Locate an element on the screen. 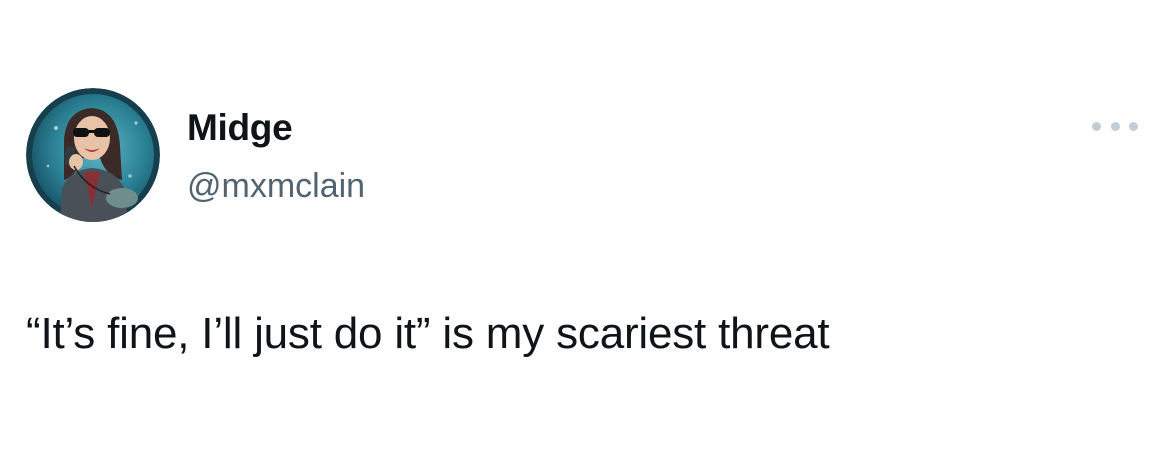 The width and height of the screenshot is (1170, 474). avatar is located at coordinates (93, 155).